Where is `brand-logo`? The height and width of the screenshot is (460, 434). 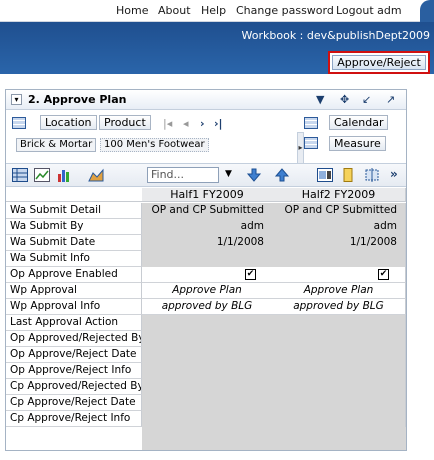 brand-logo is located at coordinates (427, 11).